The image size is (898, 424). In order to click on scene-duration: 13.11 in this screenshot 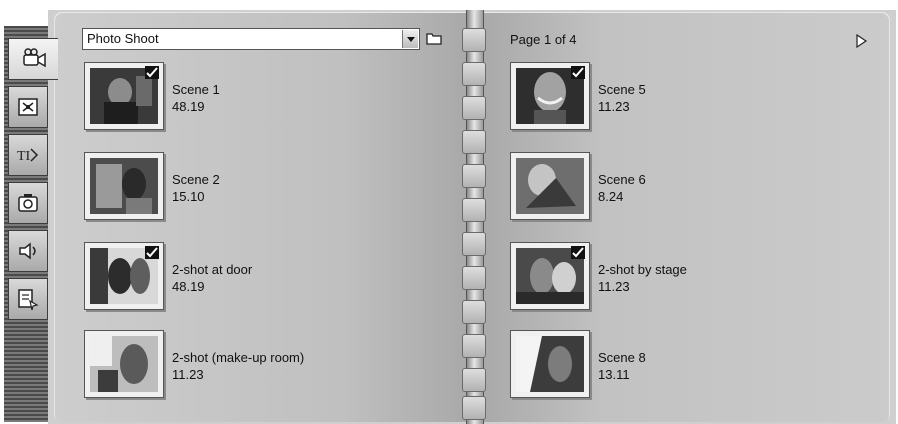, I will do `click(614, 374)`.